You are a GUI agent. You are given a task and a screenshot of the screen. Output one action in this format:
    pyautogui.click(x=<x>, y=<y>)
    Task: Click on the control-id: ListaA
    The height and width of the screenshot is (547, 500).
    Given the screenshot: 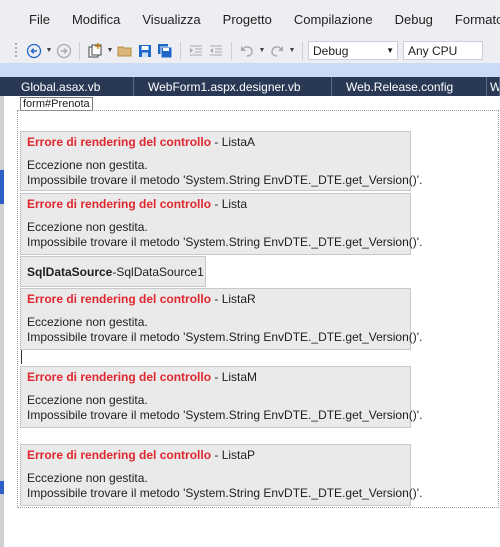 What is the action you would take?
    pyautogui.click(x=238, y=142)
    